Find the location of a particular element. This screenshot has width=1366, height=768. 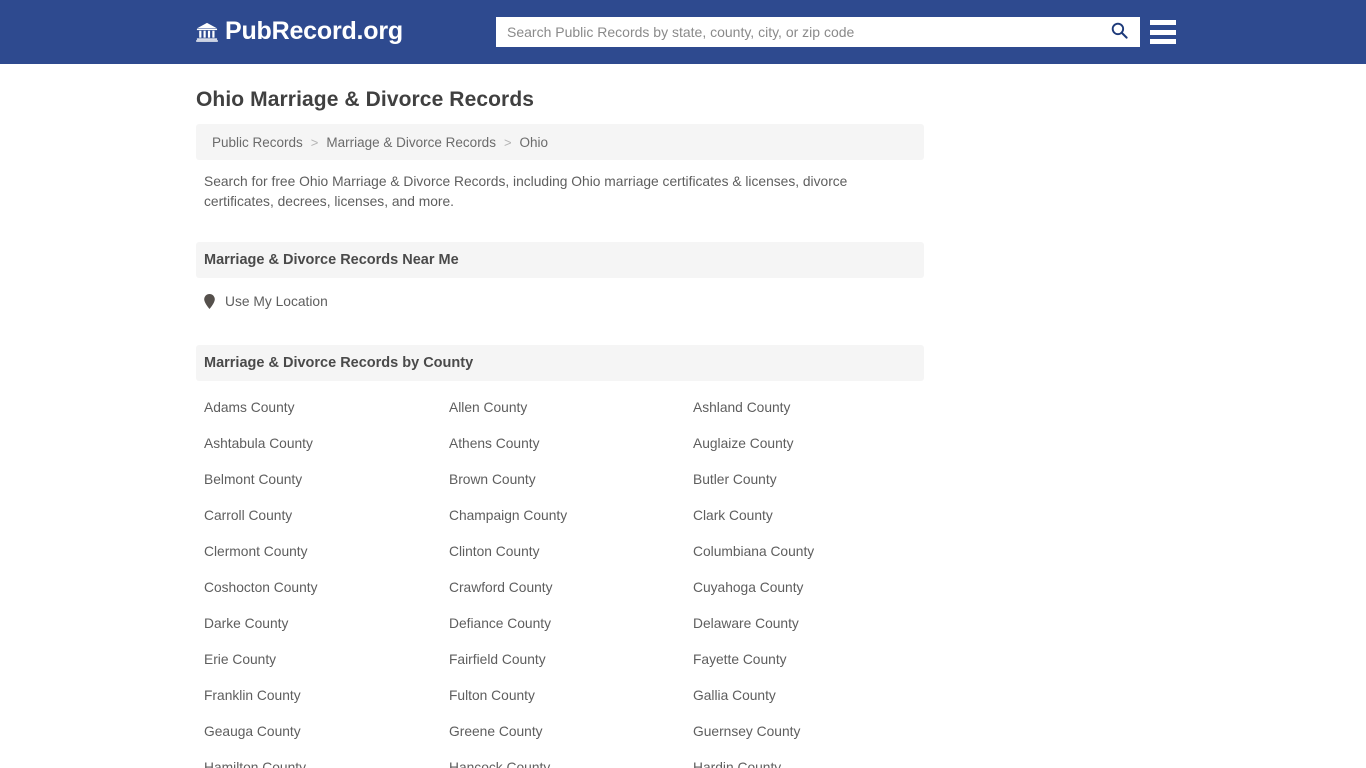

county-link: Brown County is located at coordinates (571, 480).